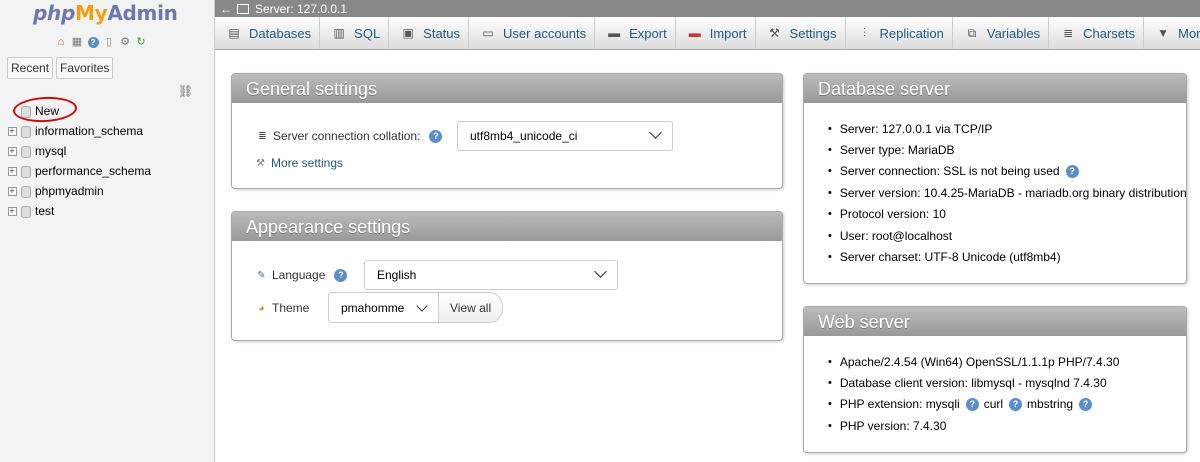 Image resolution: width=1200 pixels, height=462 pixels. Describe the element at coordinates (1007, 149) in the screenshot. I see `list-item: Server type: MariaDB` at that location.